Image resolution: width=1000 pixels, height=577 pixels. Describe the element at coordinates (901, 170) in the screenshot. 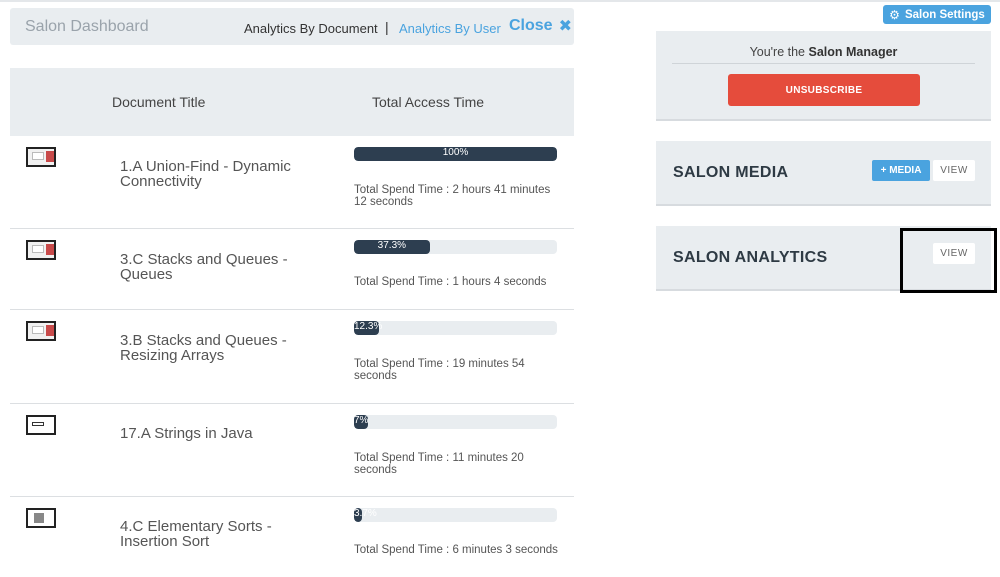

I see `add-media-button: + MEDIA` at that location.